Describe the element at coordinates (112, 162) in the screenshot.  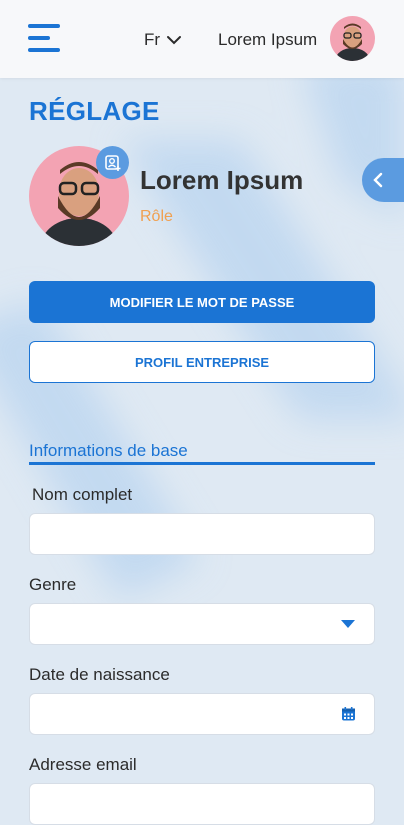
I see `add-photo-icon` at that location.